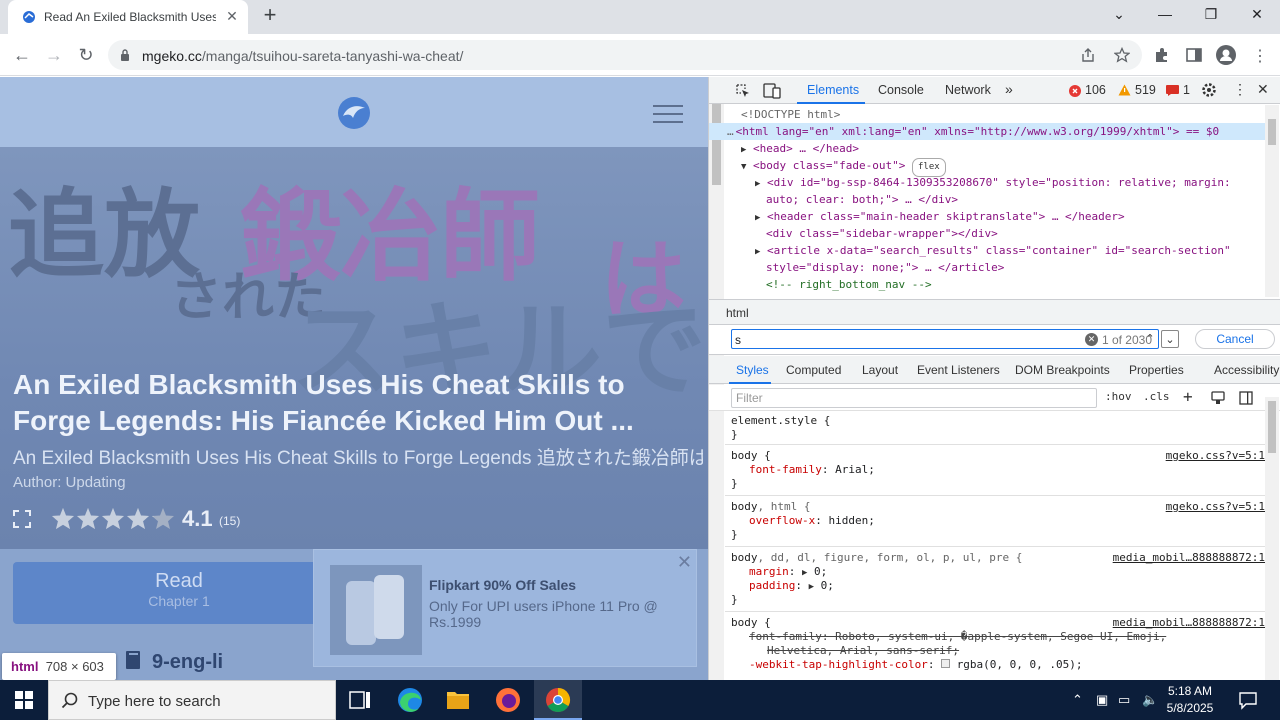  I want to click on css-declaration: margin: ▶ 0;, so click(788, 572).